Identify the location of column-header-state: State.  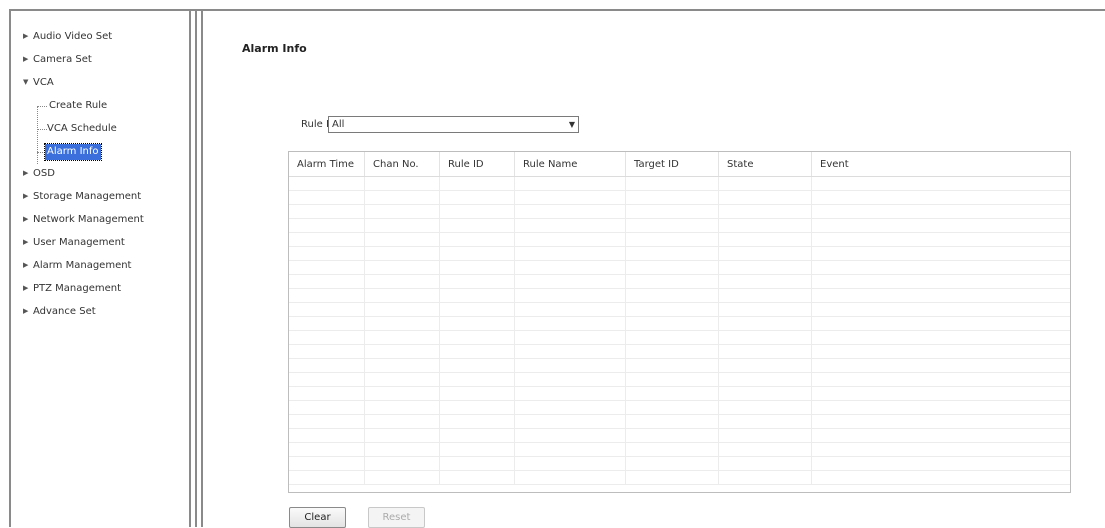
(765, 164).